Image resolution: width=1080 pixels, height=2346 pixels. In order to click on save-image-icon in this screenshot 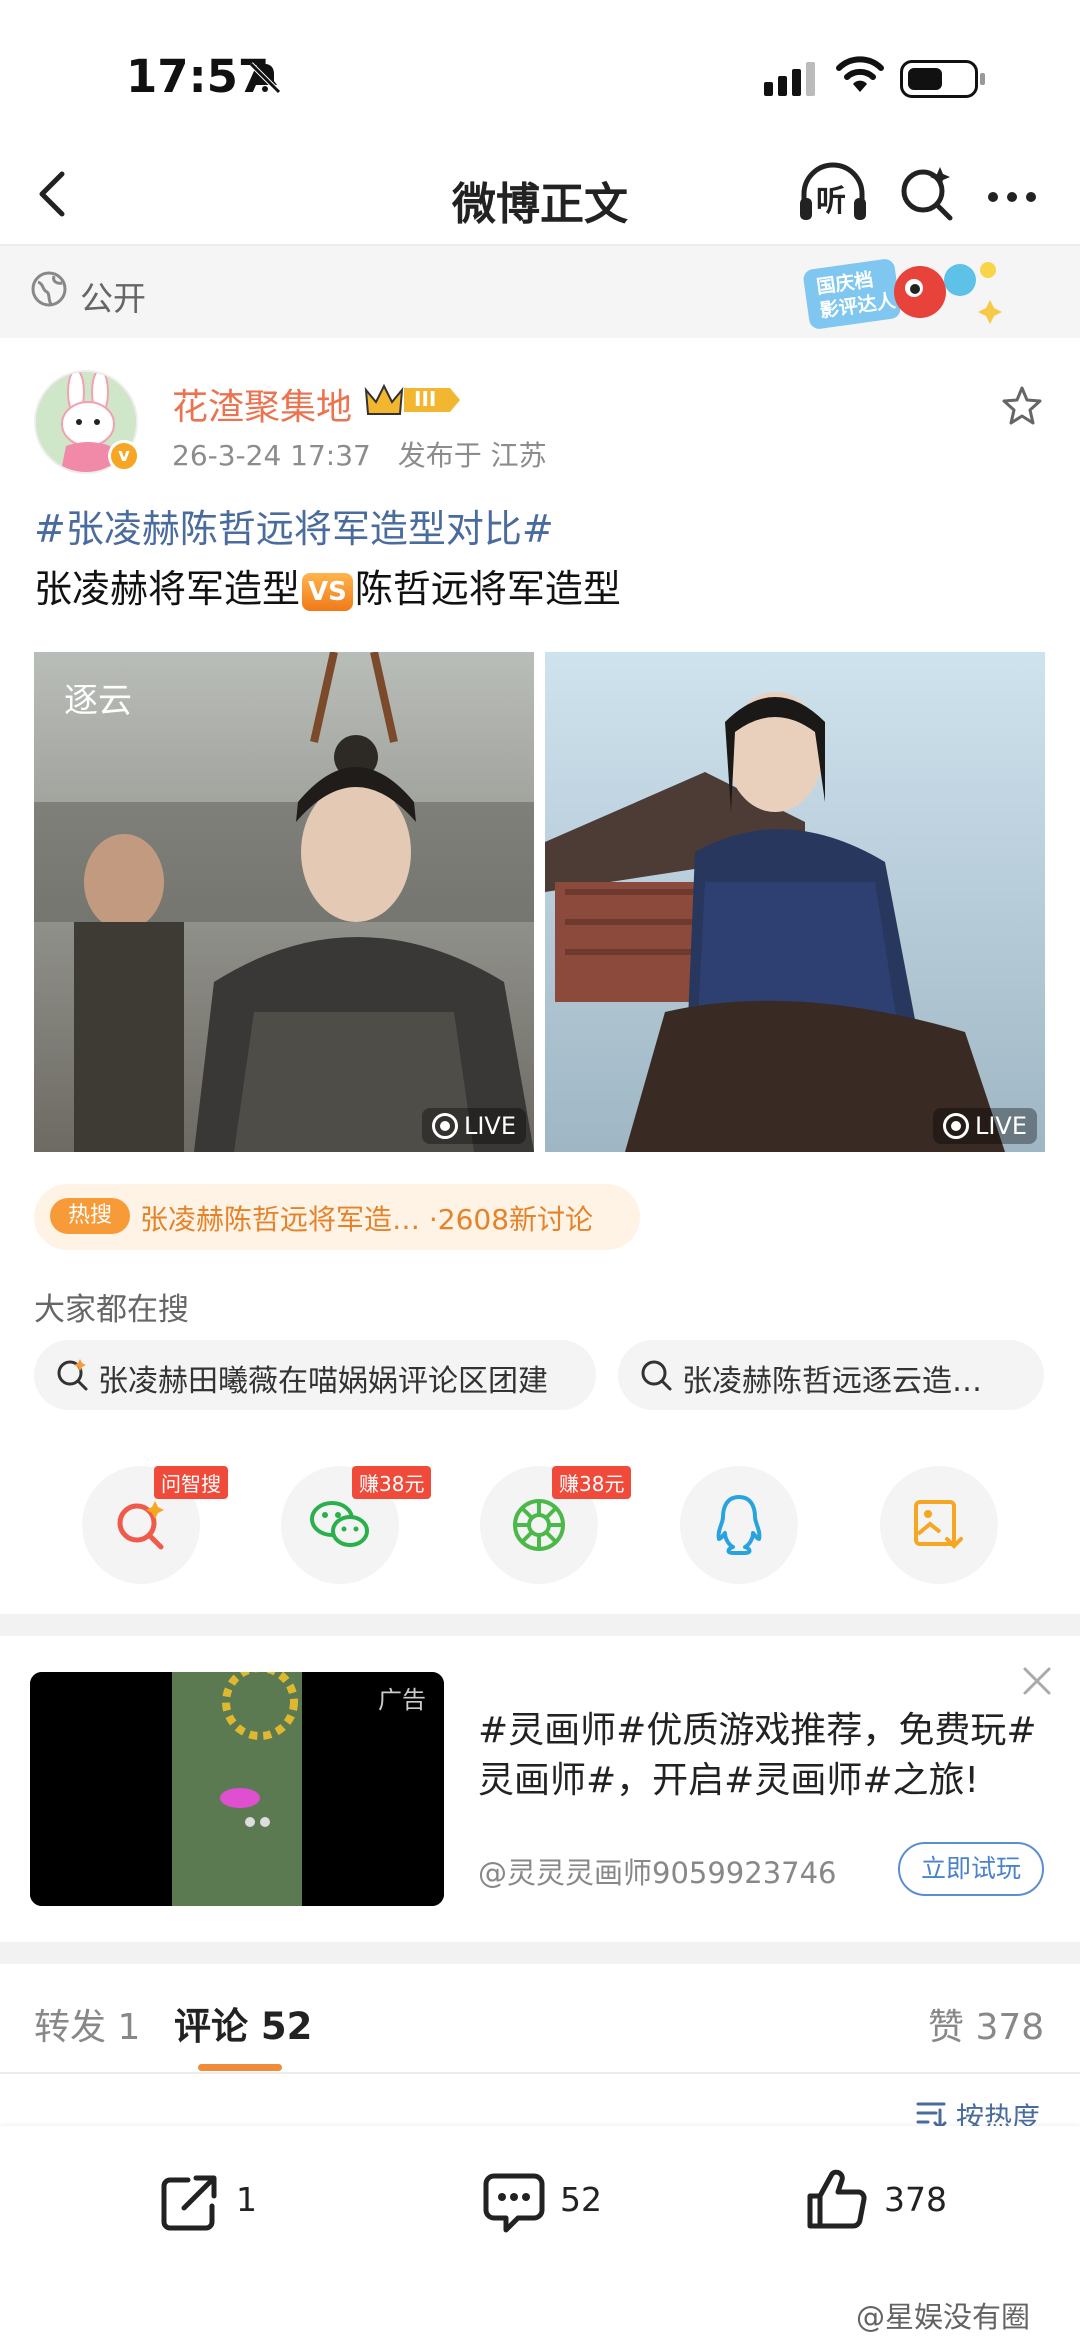, I will do `click(938, 1524)`.